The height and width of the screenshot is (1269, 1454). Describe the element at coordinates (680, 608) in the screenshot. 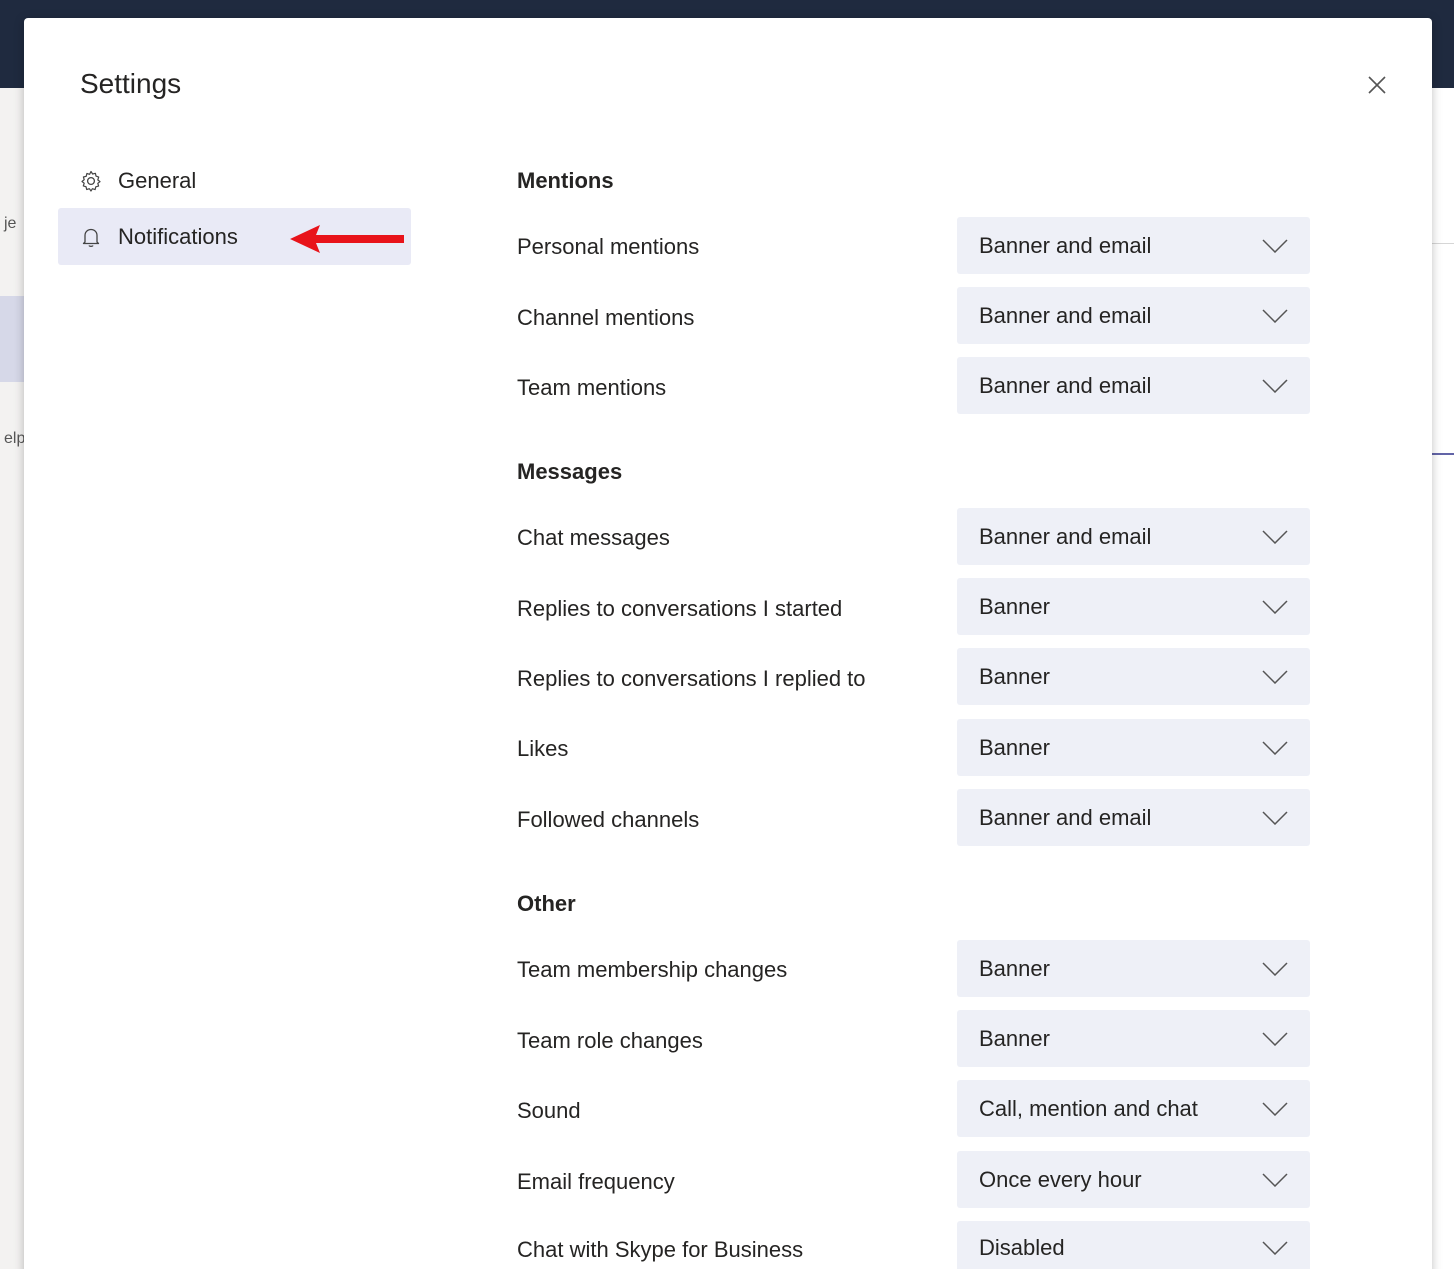

I see `setting-label: Replies to conversations I started` at that location.